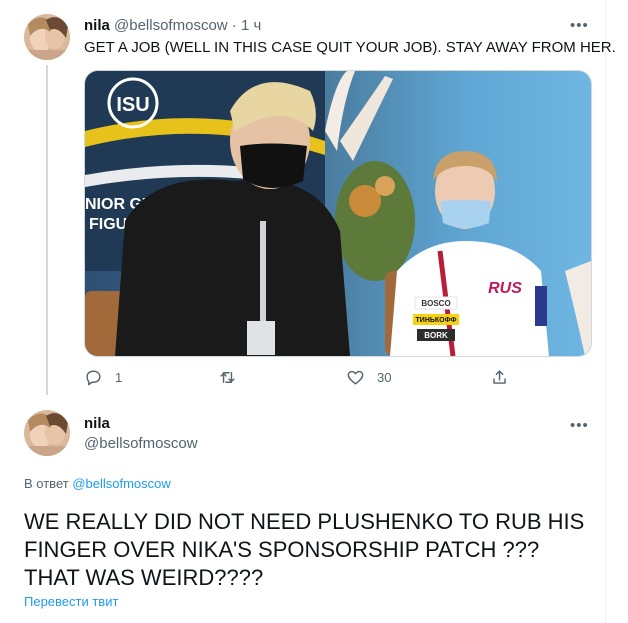  I want to click on like-count: 30, so click(384, 377).